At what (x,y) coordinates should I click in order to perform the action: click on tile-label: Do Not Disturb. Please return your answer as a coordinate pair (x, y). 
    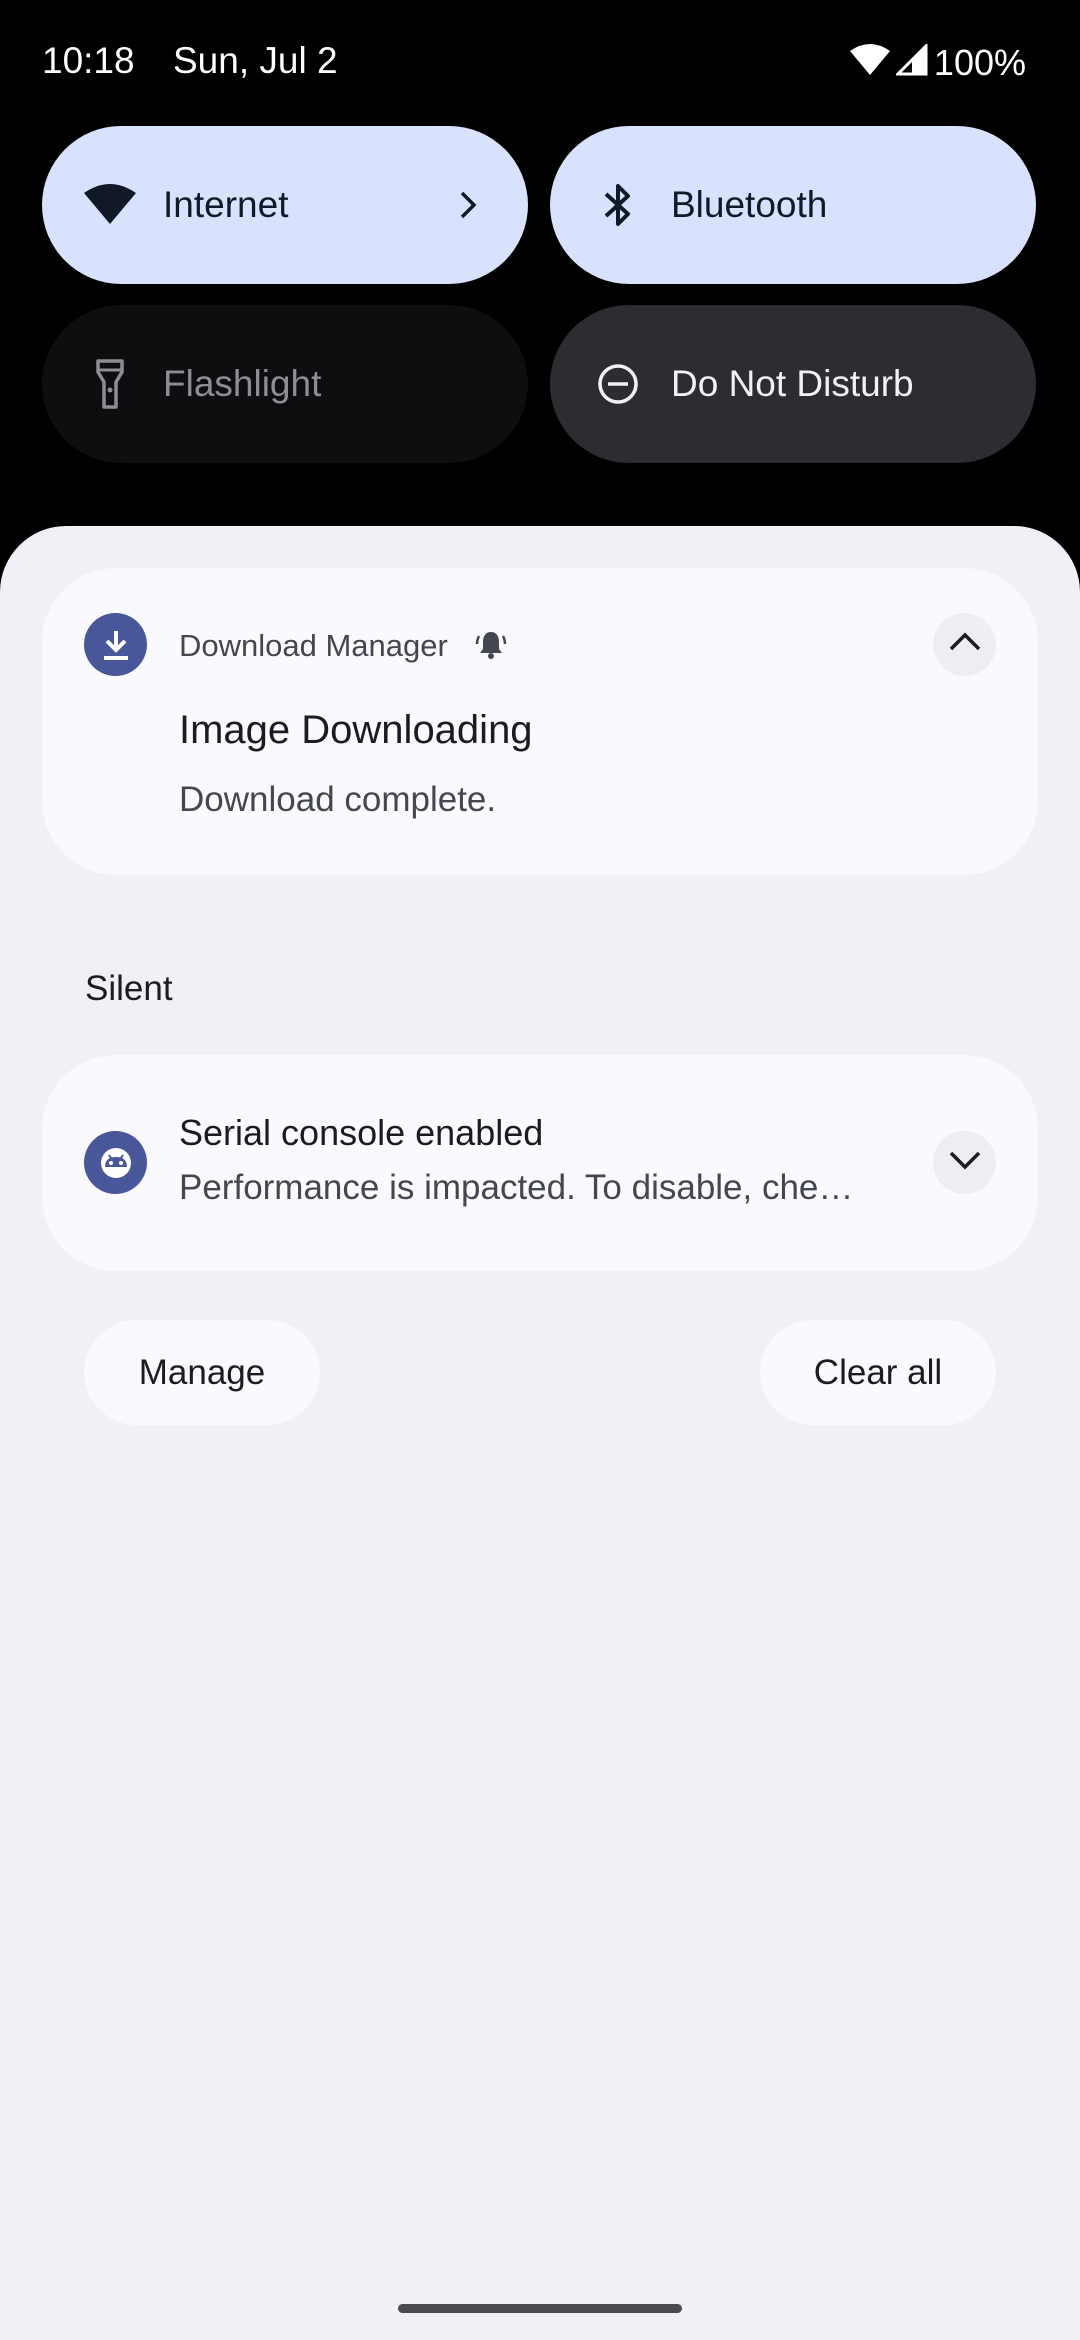
    Looking at the image, I should click on (792, 383).